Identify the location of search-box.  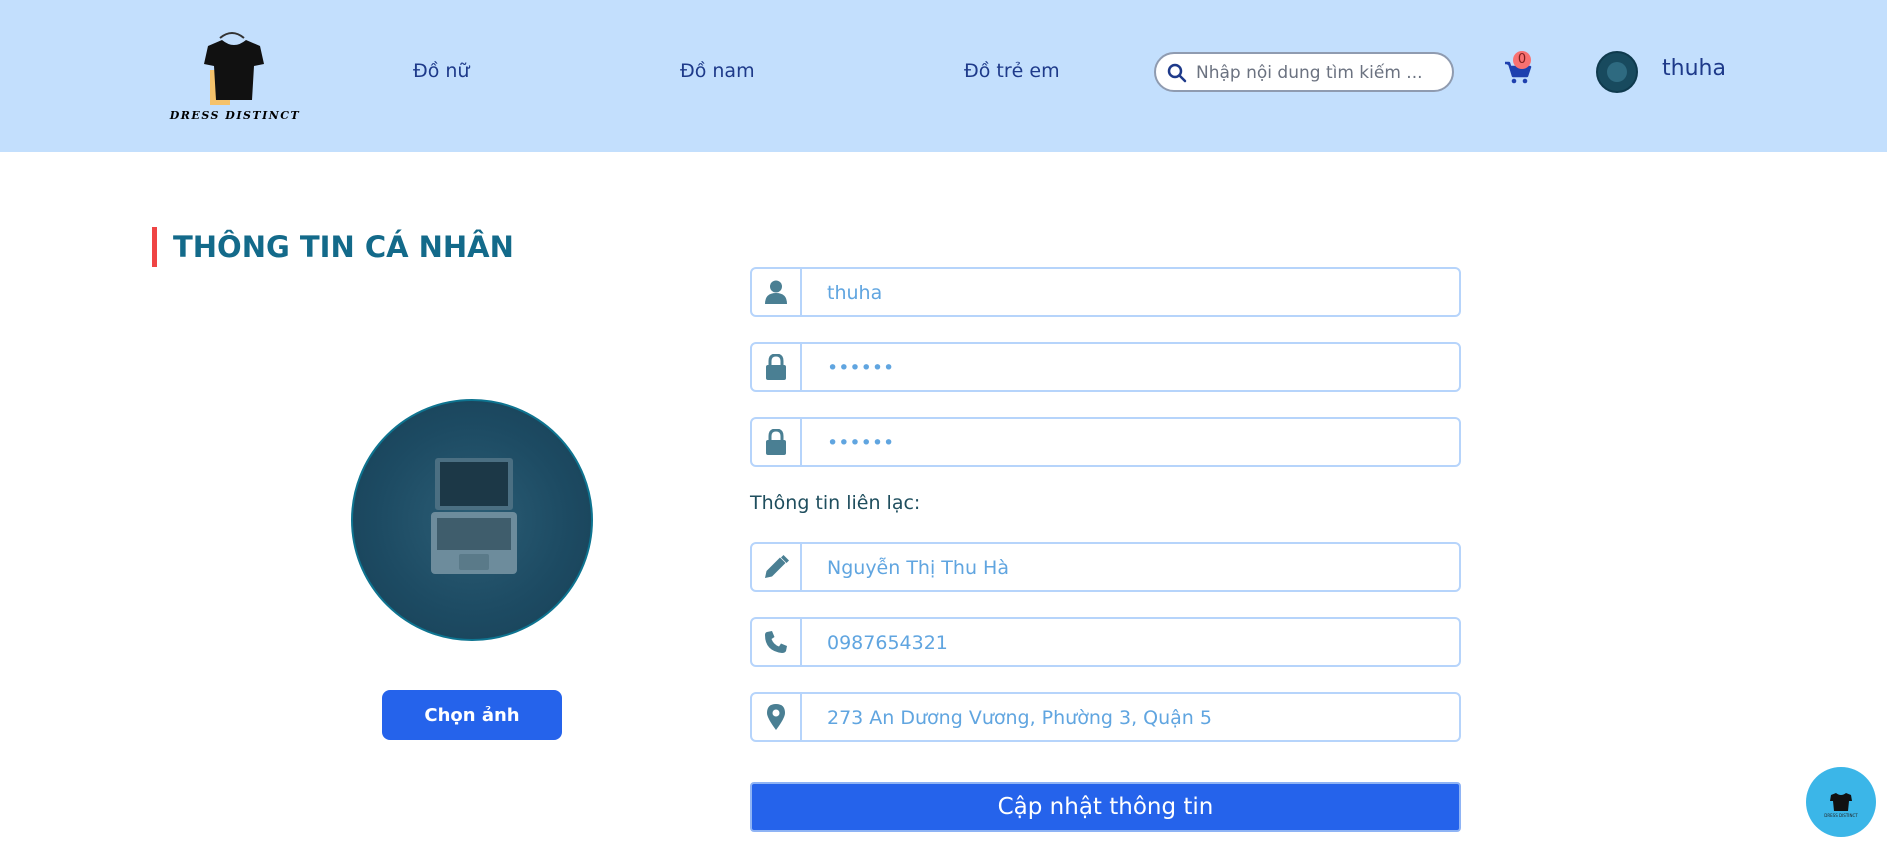
(1304, 72).